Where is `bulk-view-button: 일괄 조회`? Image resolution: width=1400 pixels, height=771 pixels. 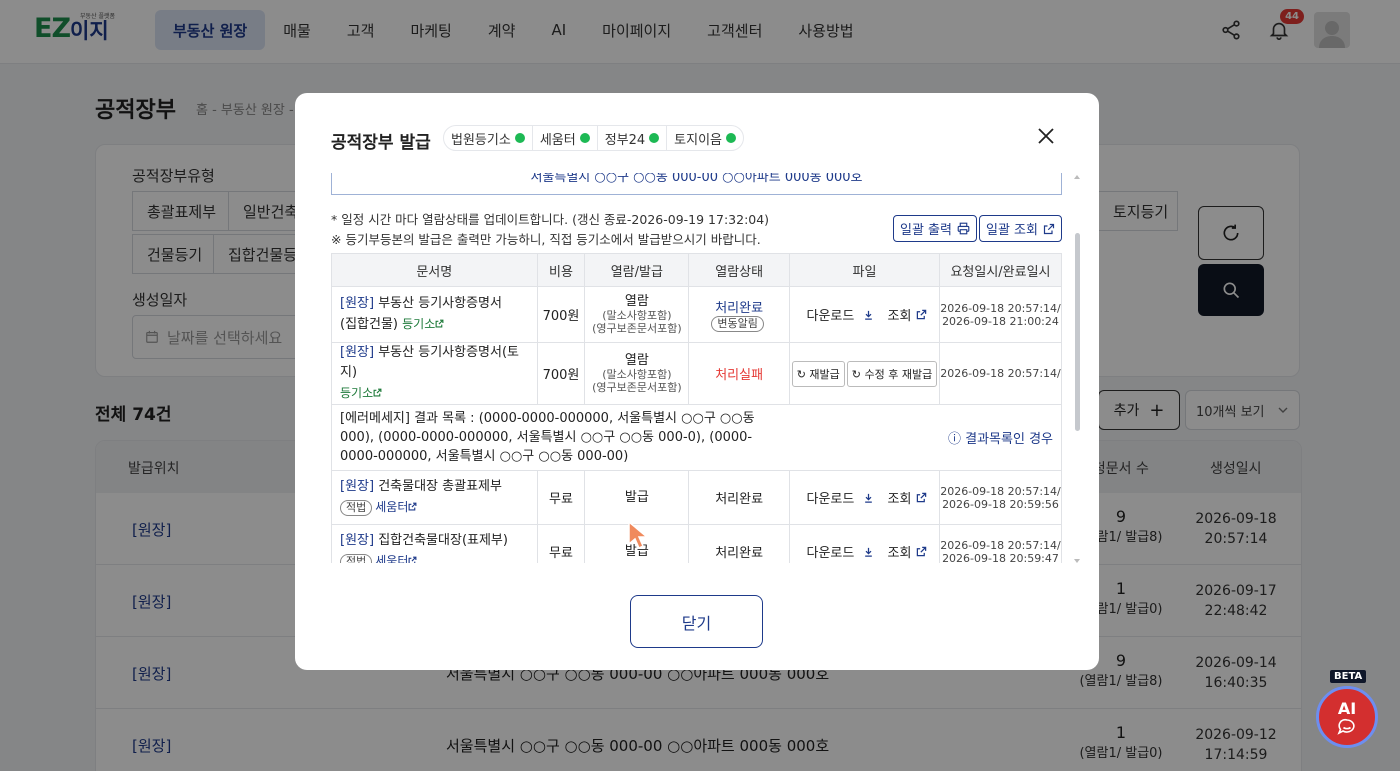 bulk-view-button: 일괄 조회 is located at coordinates (1020, 228).